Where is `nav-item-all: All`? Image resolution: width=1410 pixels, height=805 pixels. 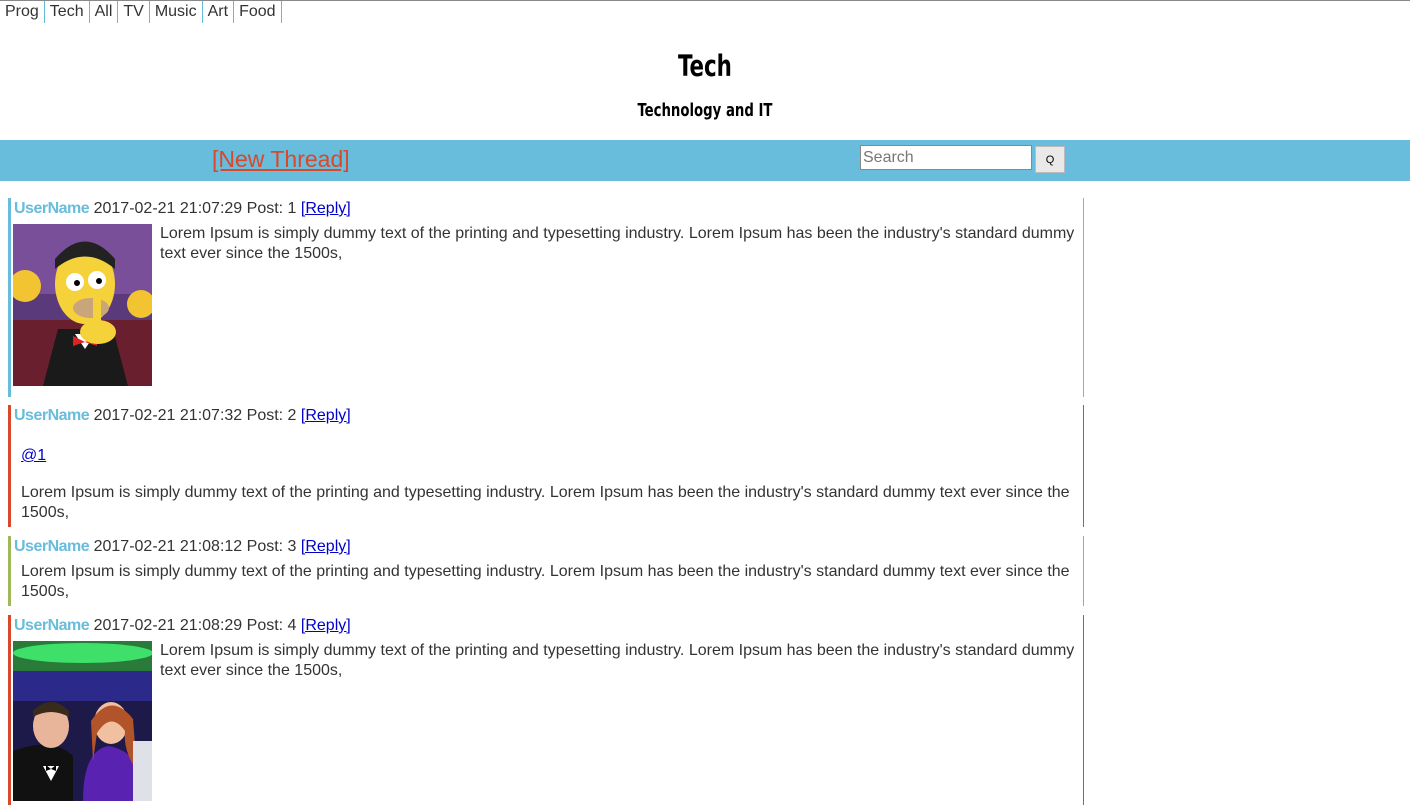 nav-item-all: All is located at coordinates (104, 12).